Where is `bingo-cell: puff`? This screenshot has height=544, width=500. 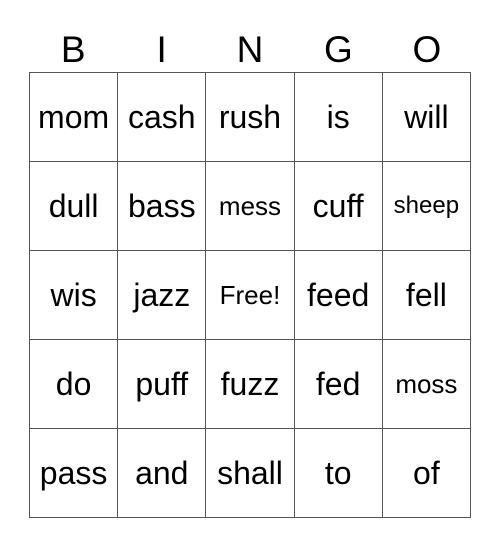 bingo-cell: puff is located at coordinates (162, 384).